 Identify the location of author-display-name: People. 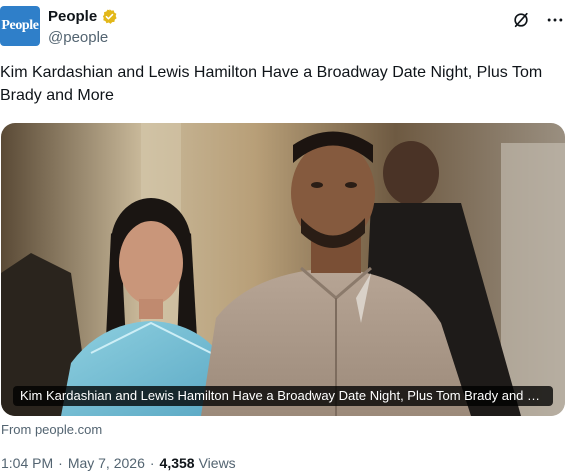
(72, 16).